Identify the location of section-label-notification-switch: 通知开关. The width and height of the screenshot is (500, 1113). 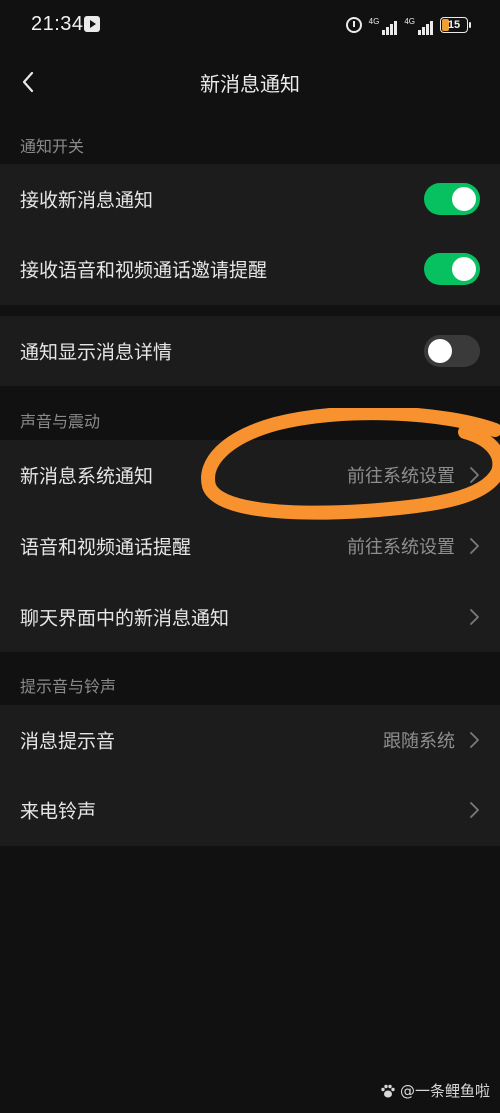
(52, 146).